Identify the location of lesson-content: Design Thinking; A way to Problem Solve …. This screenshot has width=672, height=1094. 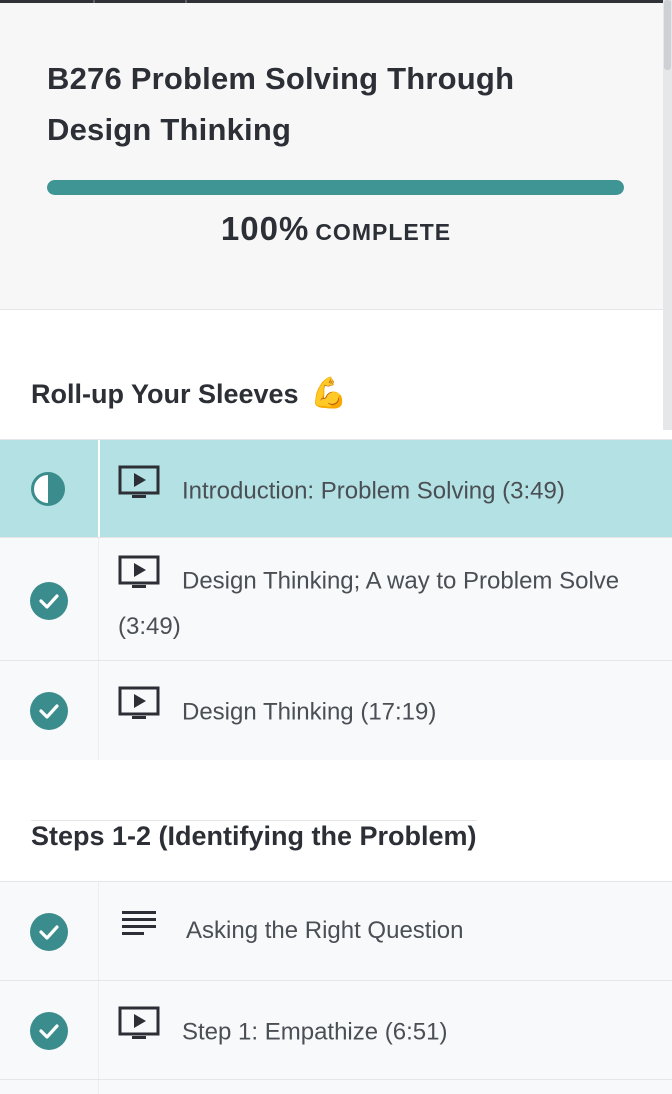
(375, 601).